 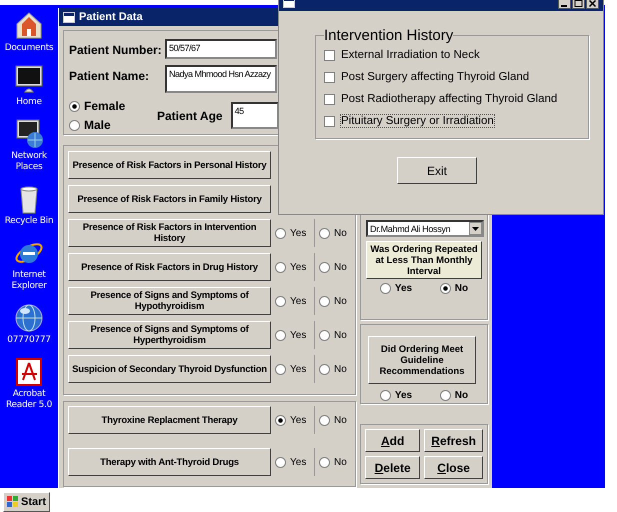 I want to click on window-icon, so click(x=69, y=17).